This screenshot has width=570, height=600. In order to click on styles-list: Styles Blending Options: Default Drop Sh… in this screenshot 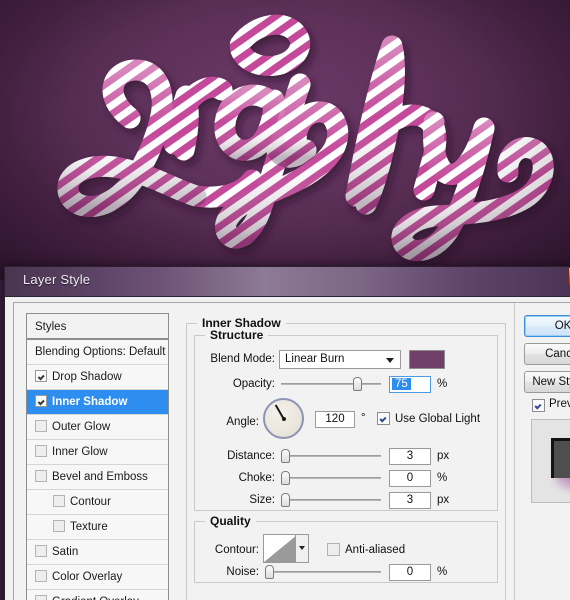, I will do `click(97, 456)`.